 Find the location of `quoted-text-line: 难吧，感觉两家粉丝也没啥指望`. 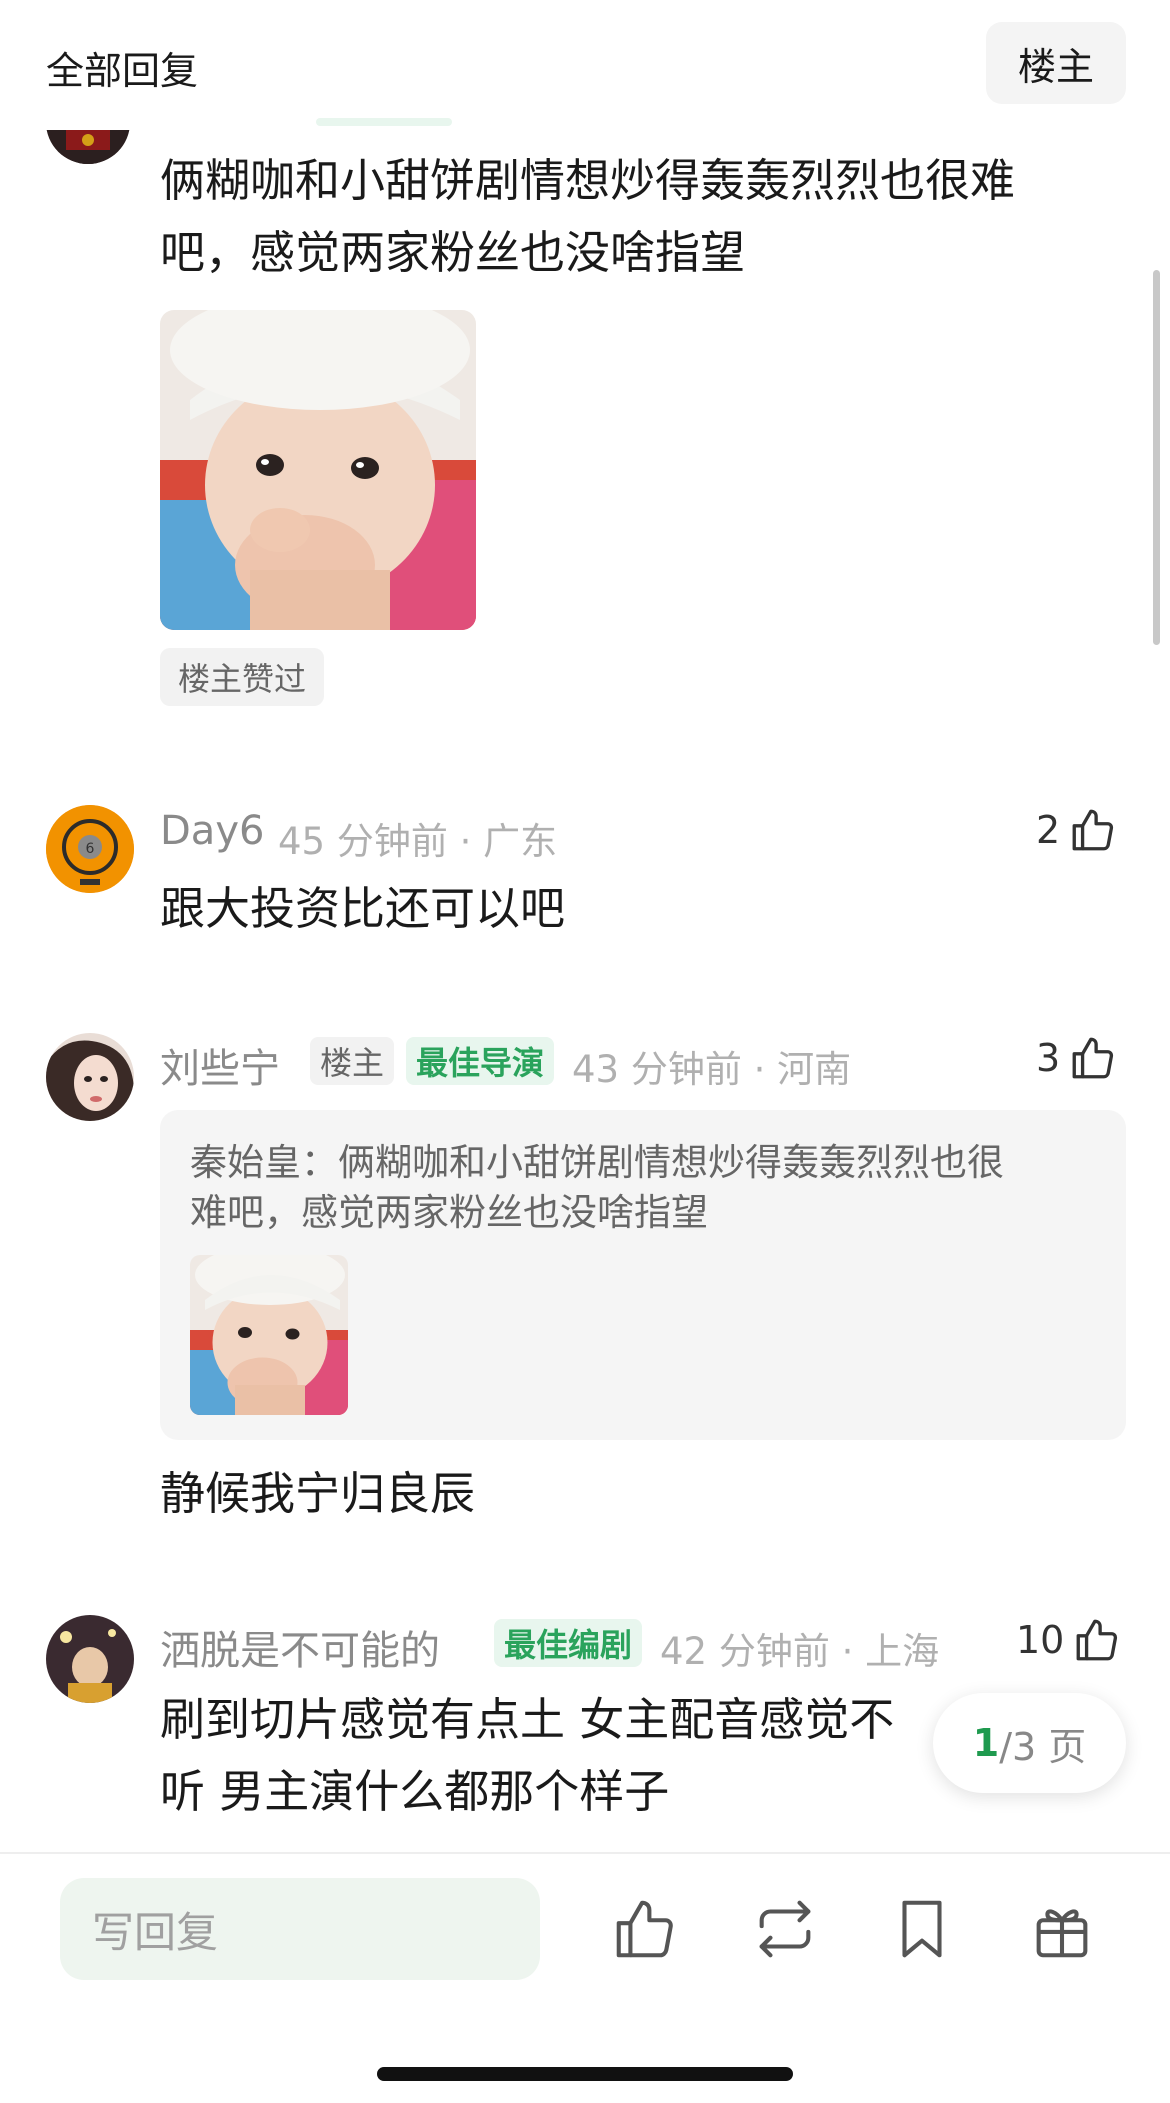

quoted-text-line: 难吧，感觉两家粉丝也没啥指望 is located at coordinates (449, 1212).